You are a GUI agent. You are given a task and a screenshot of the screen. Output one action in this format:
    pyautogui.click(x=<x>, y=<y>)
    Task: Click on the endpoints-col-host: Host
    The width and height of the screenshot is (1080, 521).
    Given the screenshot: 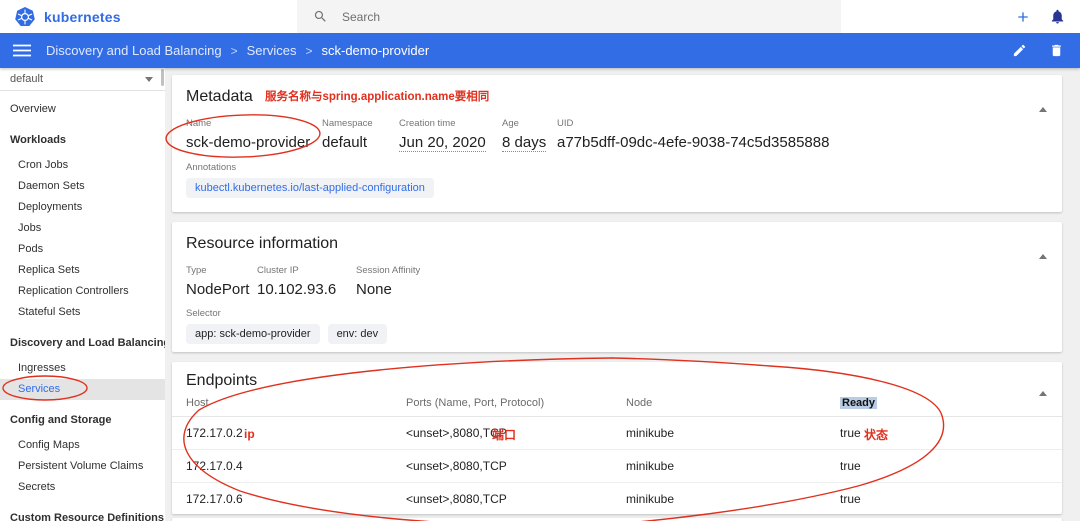 What is the action you would take?
    pyautogui.click(x=197, y=403)
    